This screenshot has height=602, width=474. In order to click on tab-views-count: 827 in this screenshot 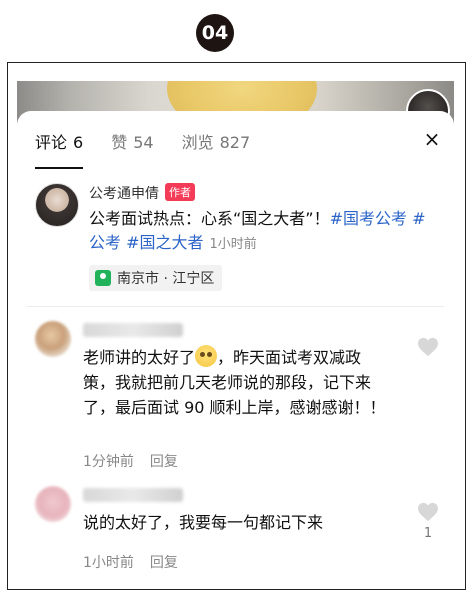, I will do `click(235, 142)`.